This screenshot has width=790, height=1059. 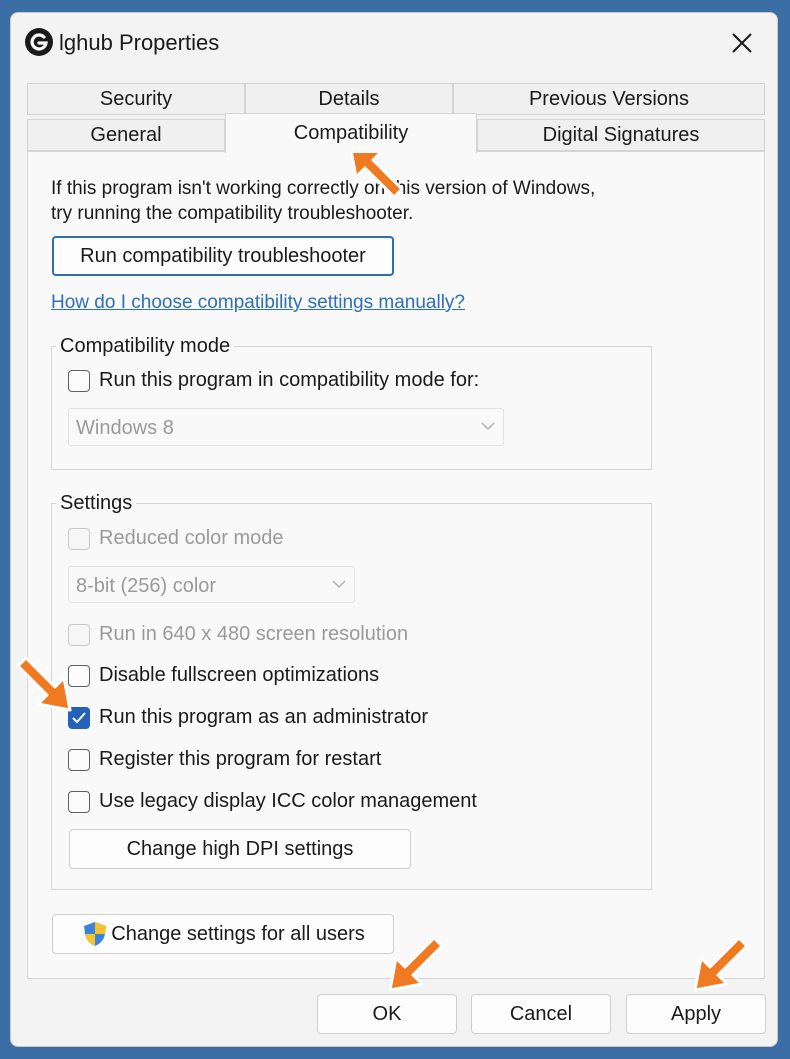 I want to click on close-button, so click(x=742, y=43).